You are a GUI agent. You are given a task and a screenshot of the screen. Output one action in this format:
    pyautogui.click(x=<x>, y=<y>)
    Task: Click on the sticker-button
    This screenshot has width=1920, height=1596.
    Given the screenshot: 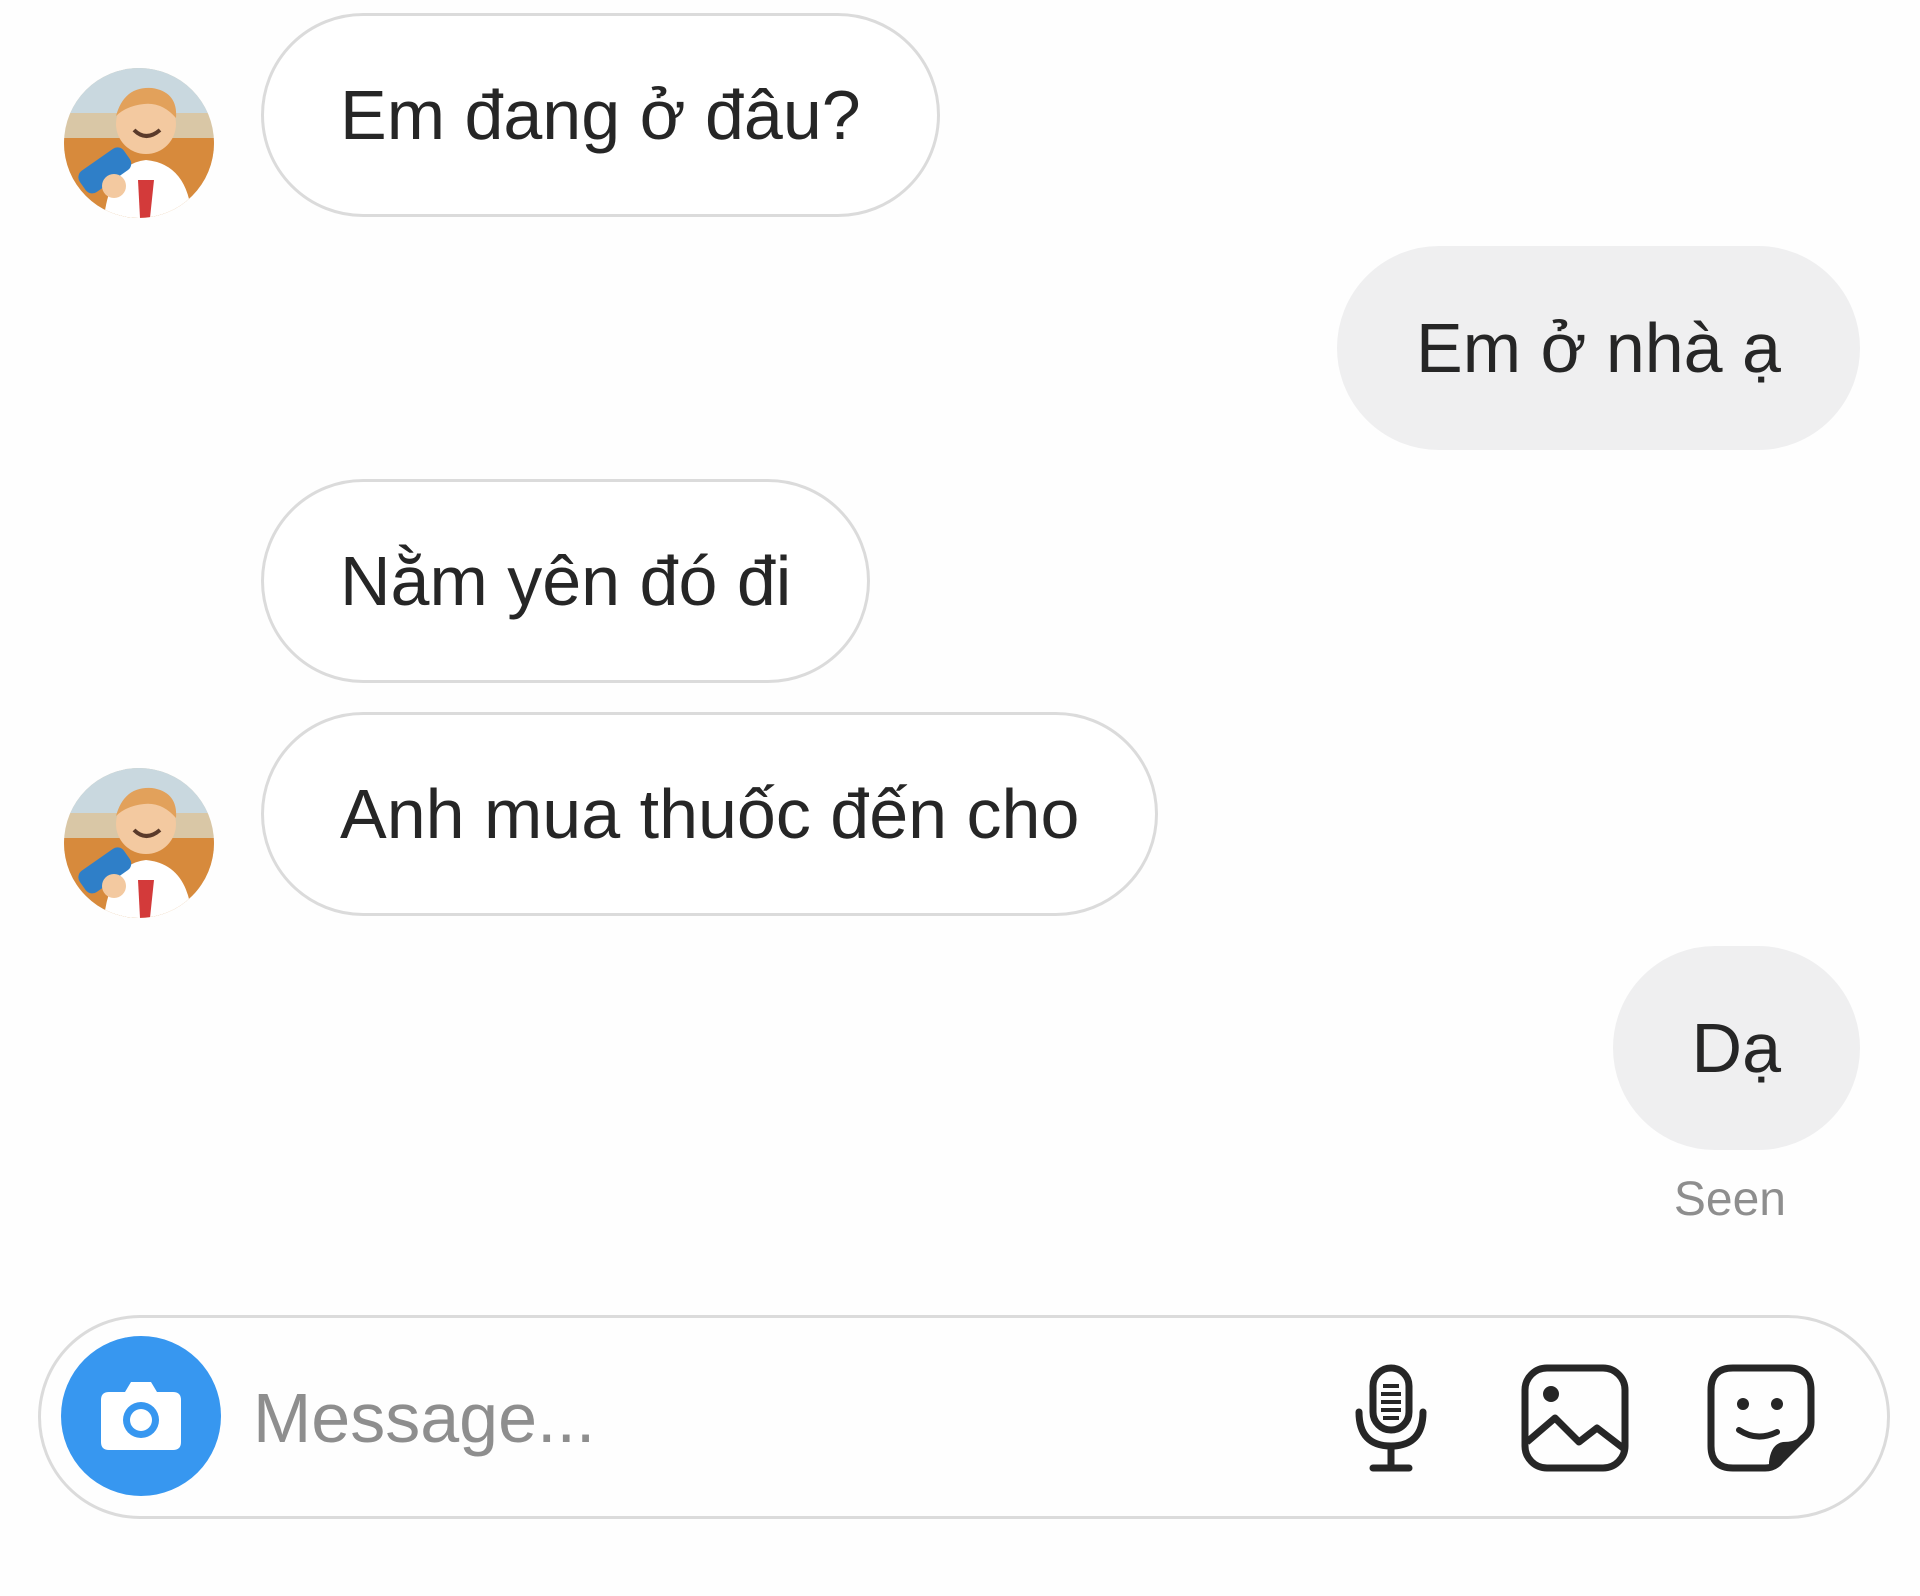 What is the action you would take?
    pyautogui.click(x=1761, y=1418)
    